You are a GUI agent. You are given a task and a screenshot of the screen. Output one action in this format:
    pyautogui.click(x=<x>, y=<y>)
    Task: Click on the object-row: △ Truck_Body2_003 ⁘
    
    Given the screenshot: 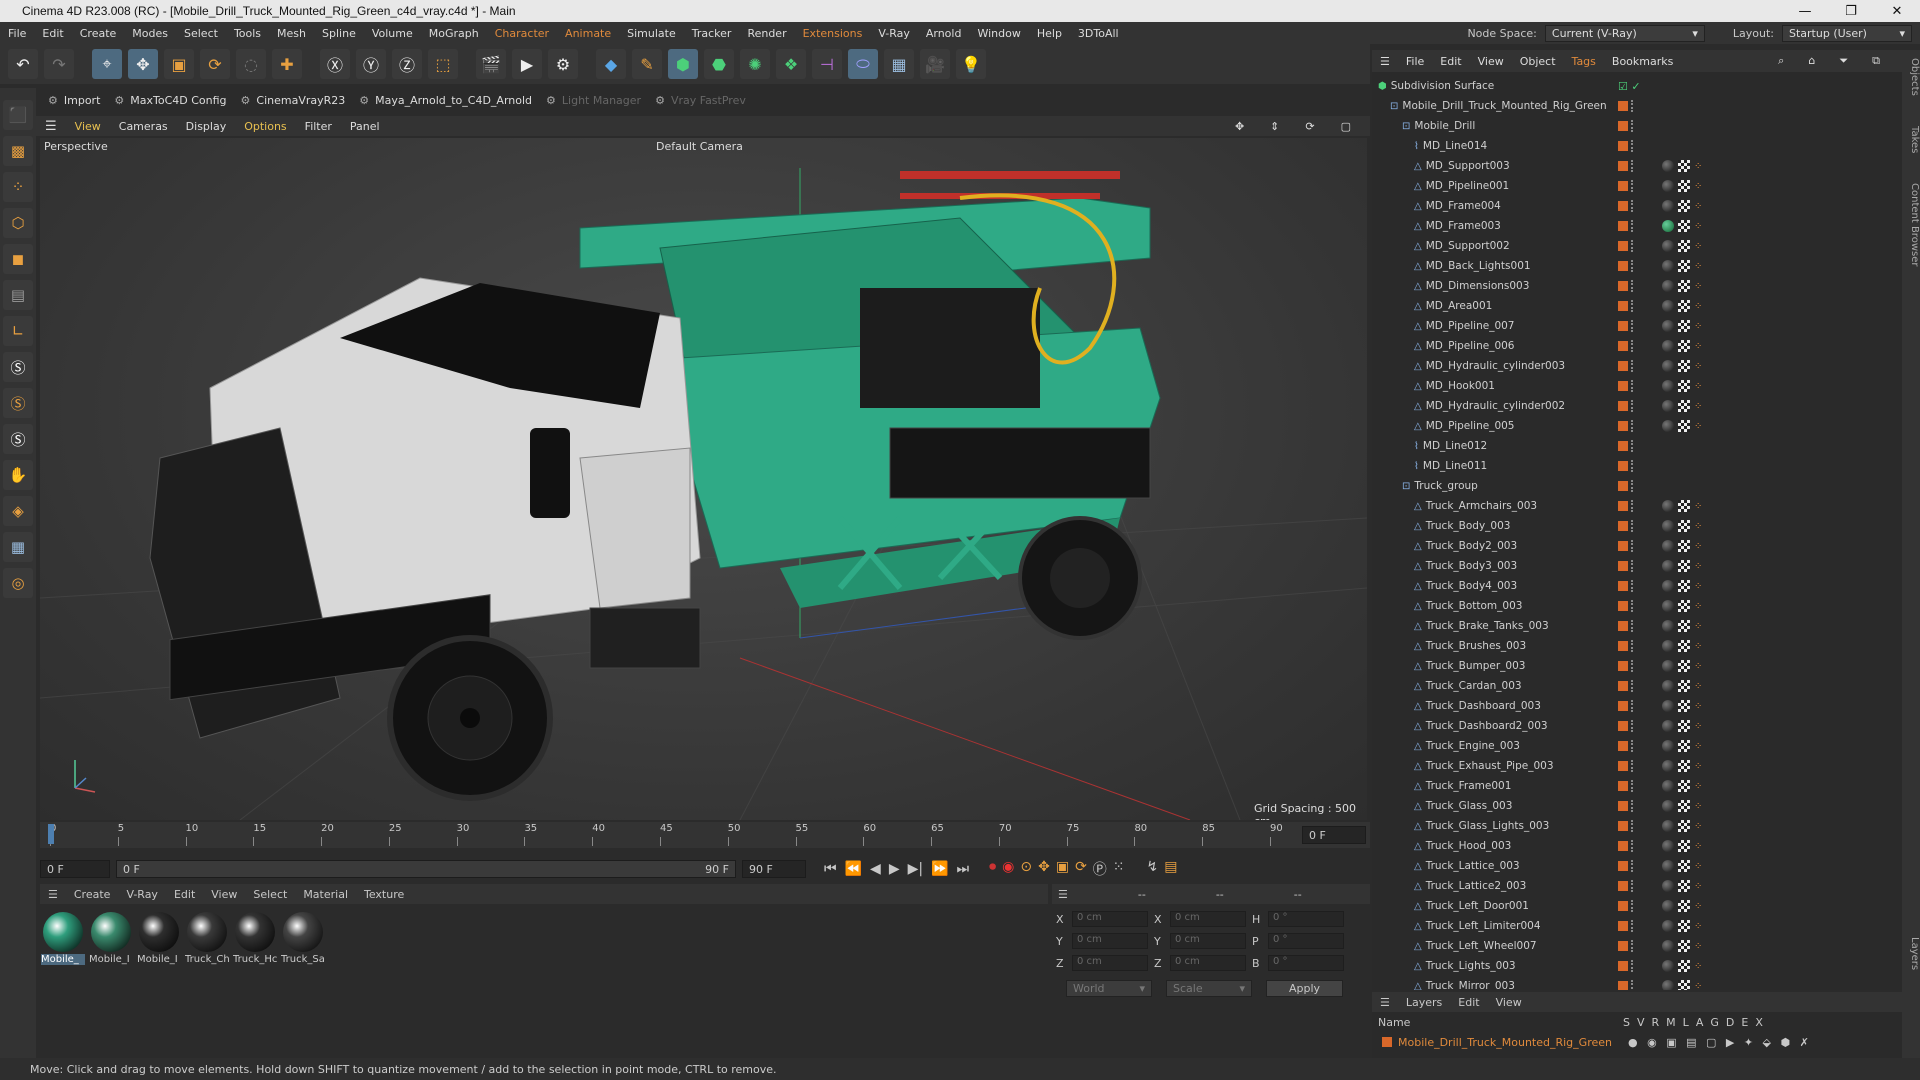 What is the action you would take?
    pyautogui.click(x=1637, y=546)
    